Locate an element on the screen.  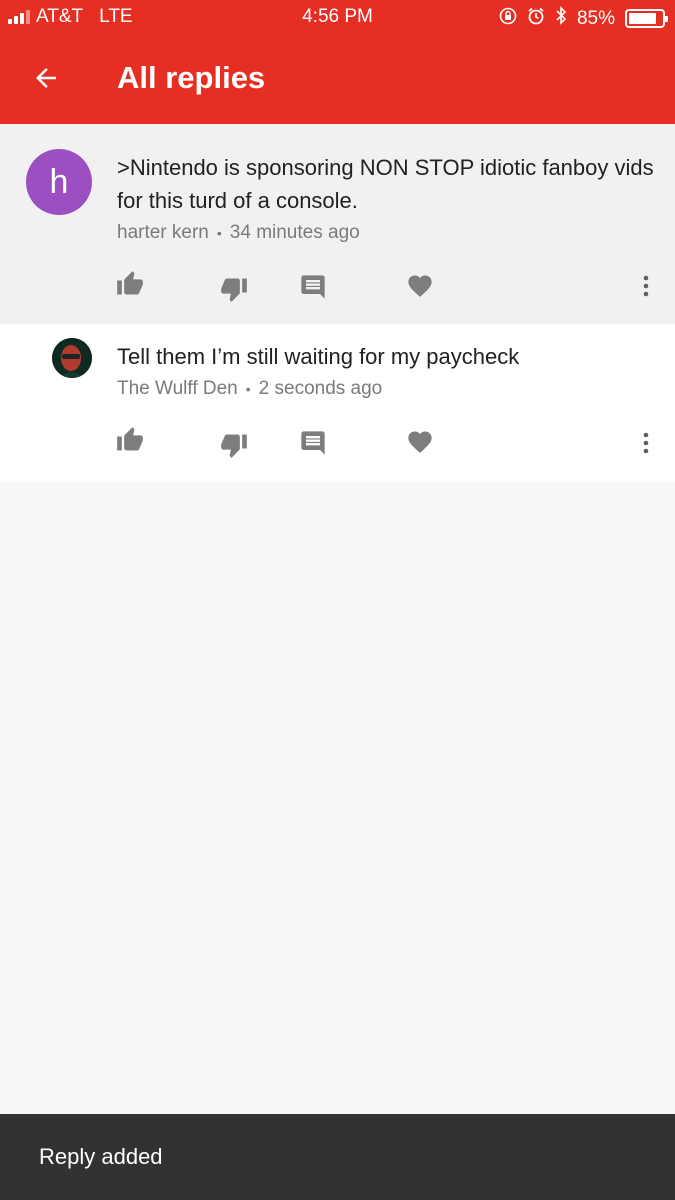
back-button is located at coordinates (46, 78).